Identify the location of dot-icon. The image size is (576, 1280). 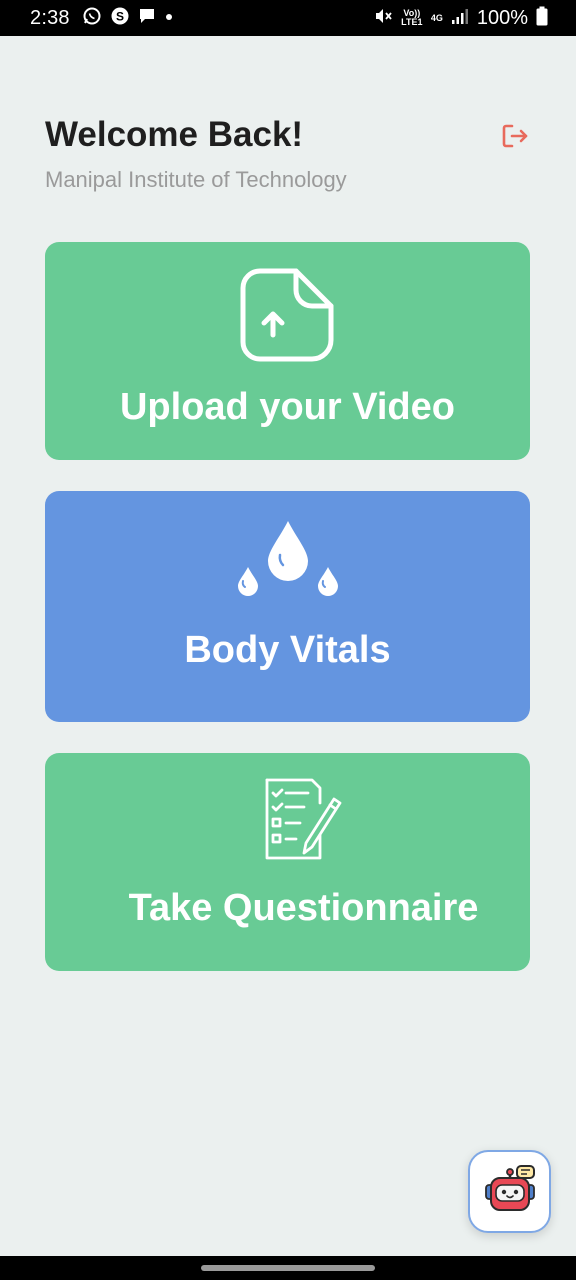
(169, 18).